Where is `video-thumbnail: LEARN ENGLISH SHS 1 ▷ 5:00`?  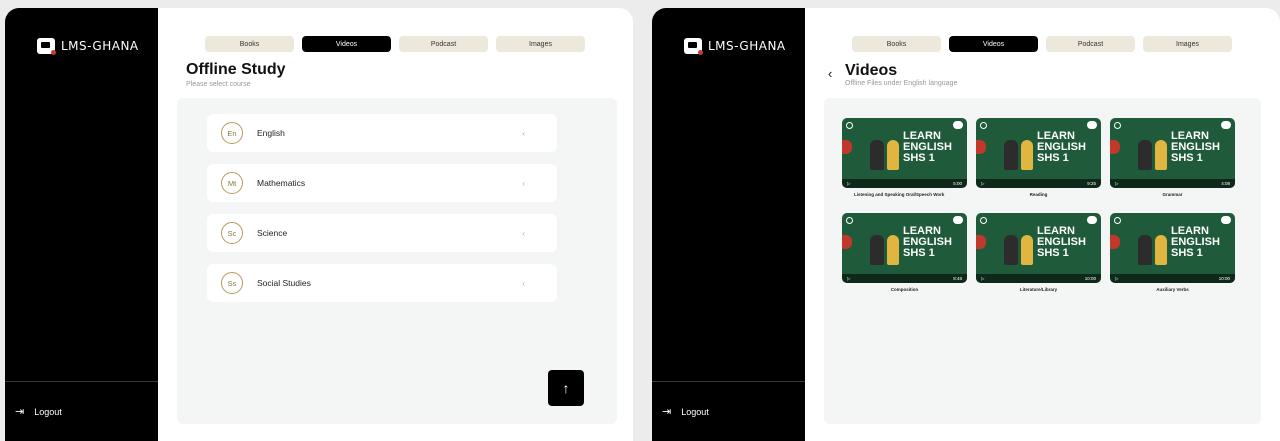 video-thumbnail: LEARN ENGLISH SHS 1 ▷ 5:00 is located at coordinates (904, 153).